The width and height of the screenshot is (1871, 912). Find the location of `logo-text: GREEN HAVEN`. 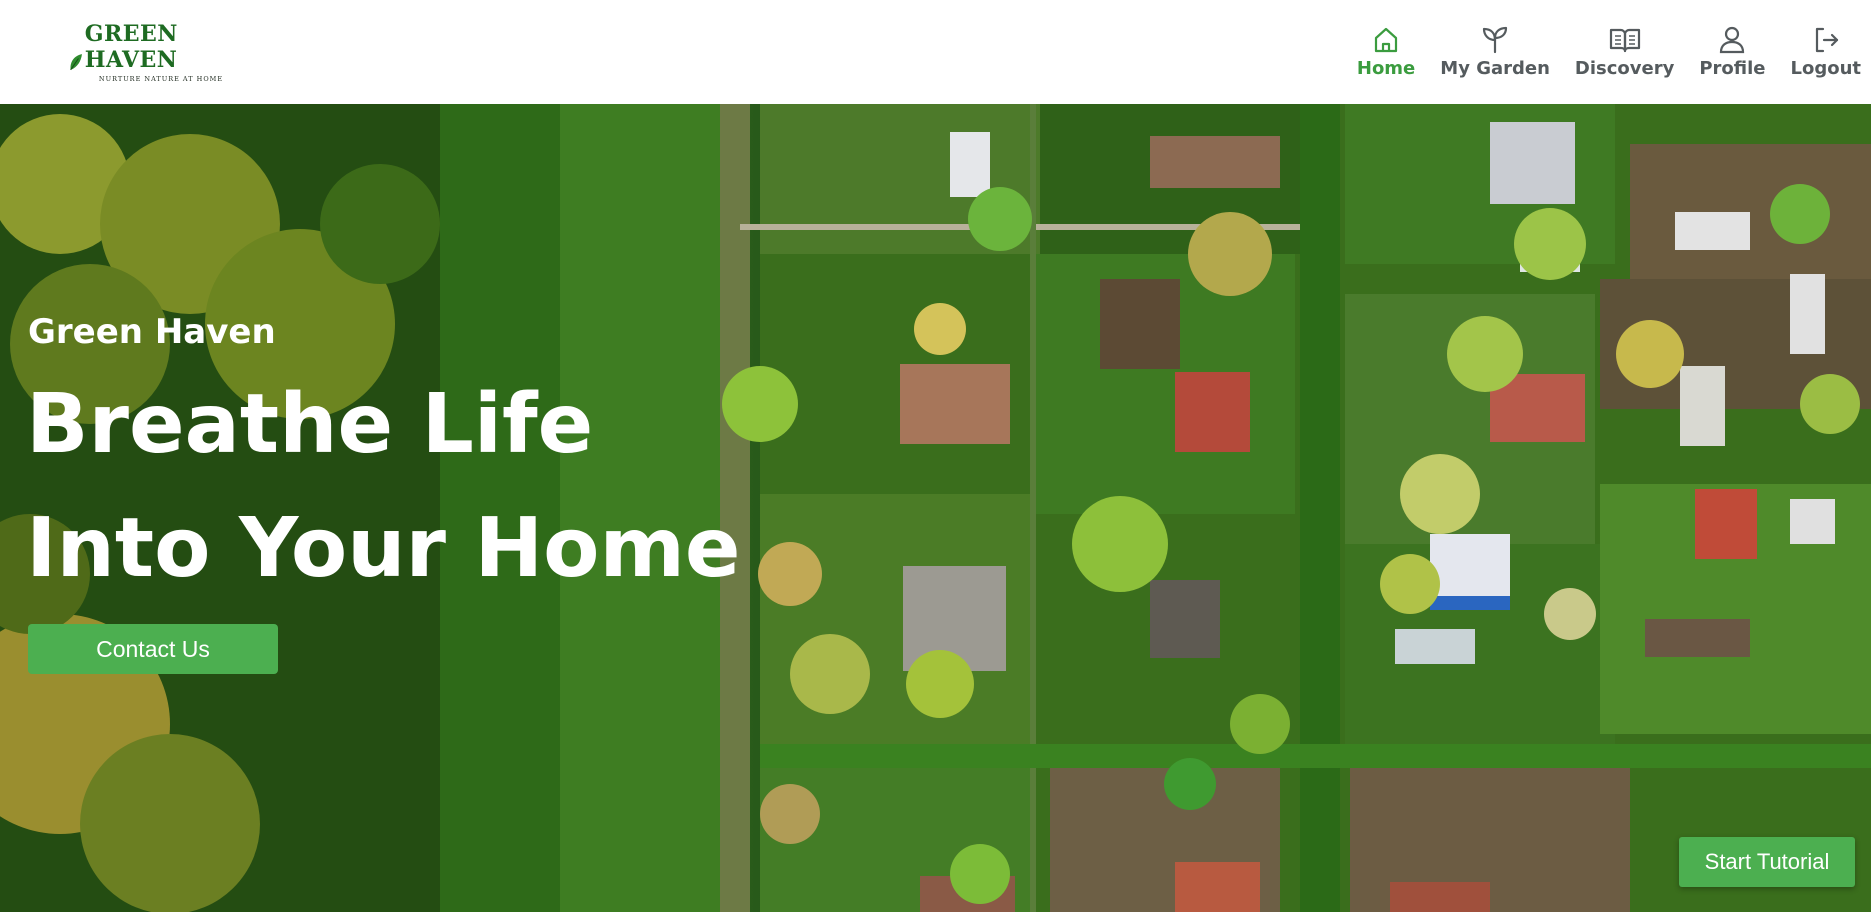

logo-text: GREEN HAVEN is located at coordinates (131, 47).